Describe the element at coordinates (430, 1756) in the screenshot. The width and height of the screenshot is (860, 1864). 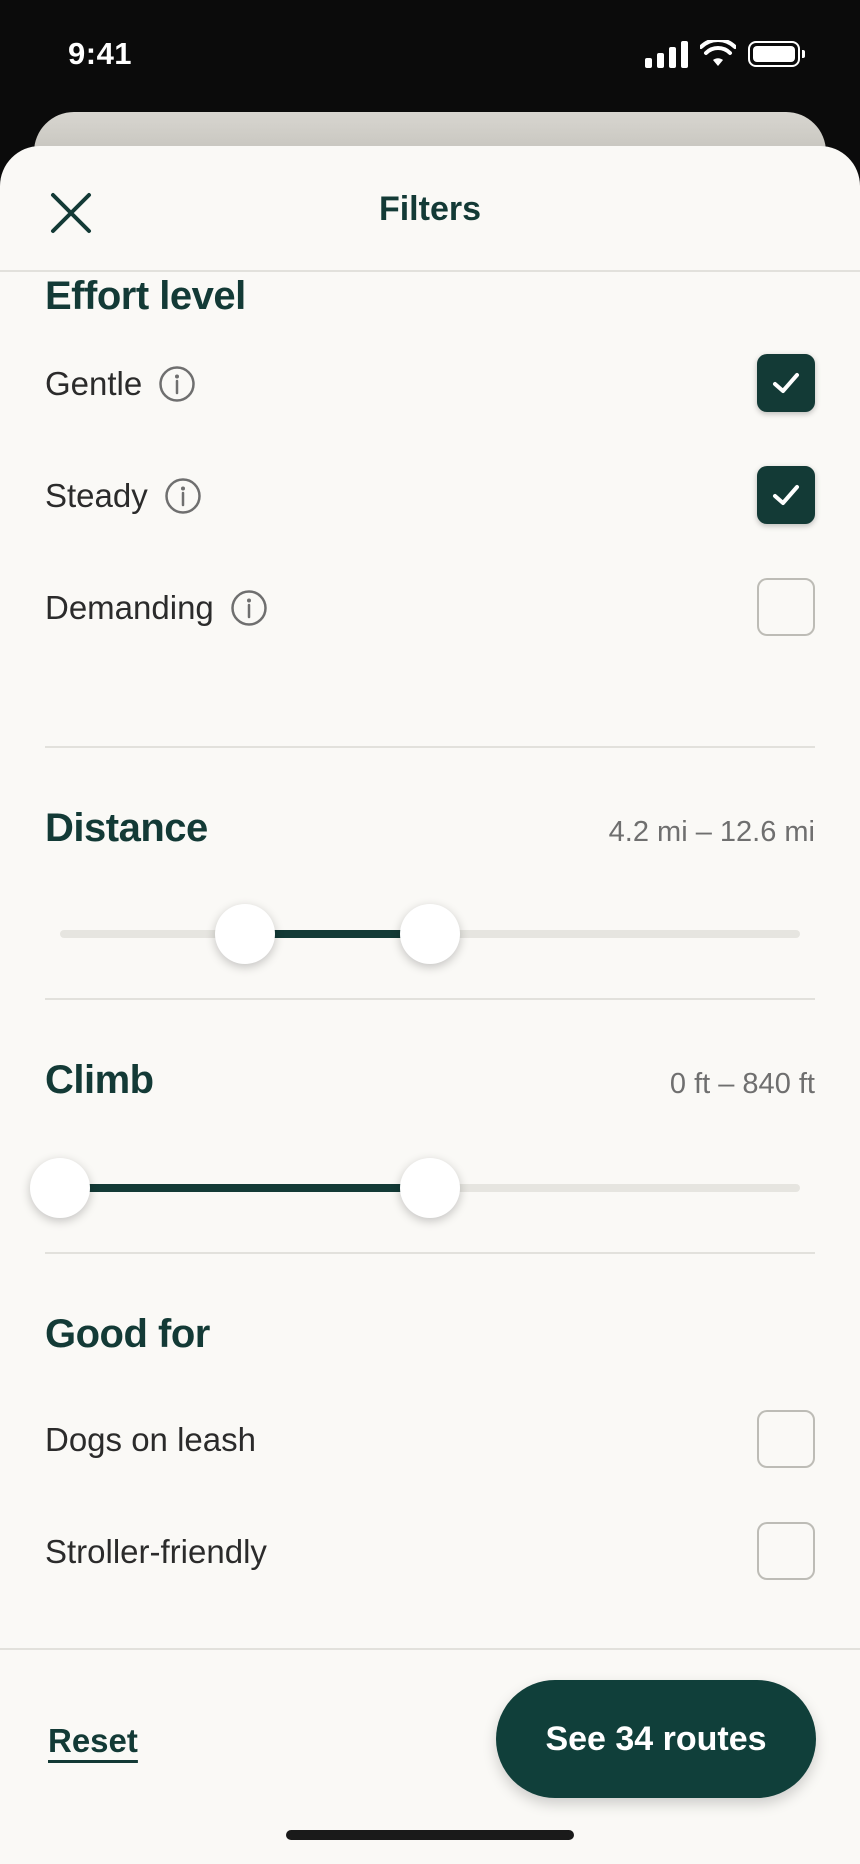
I see `footer-bar: Reset See 34 routes` at that location.